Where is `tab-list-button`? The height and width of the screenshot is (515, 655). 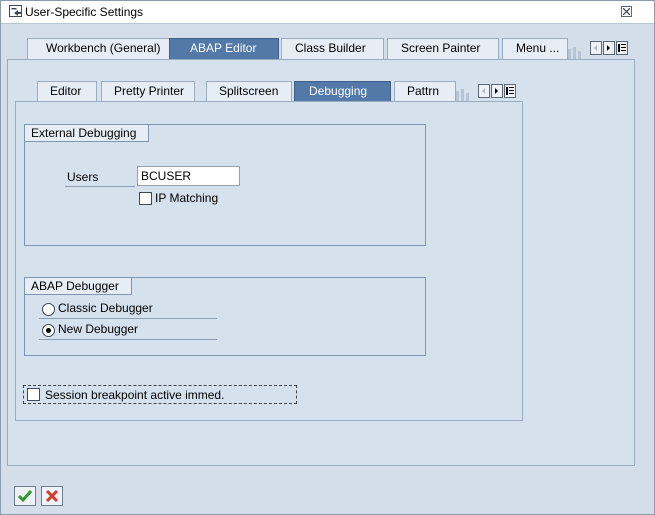 tab-list-button is located at coordinates (622, 48).